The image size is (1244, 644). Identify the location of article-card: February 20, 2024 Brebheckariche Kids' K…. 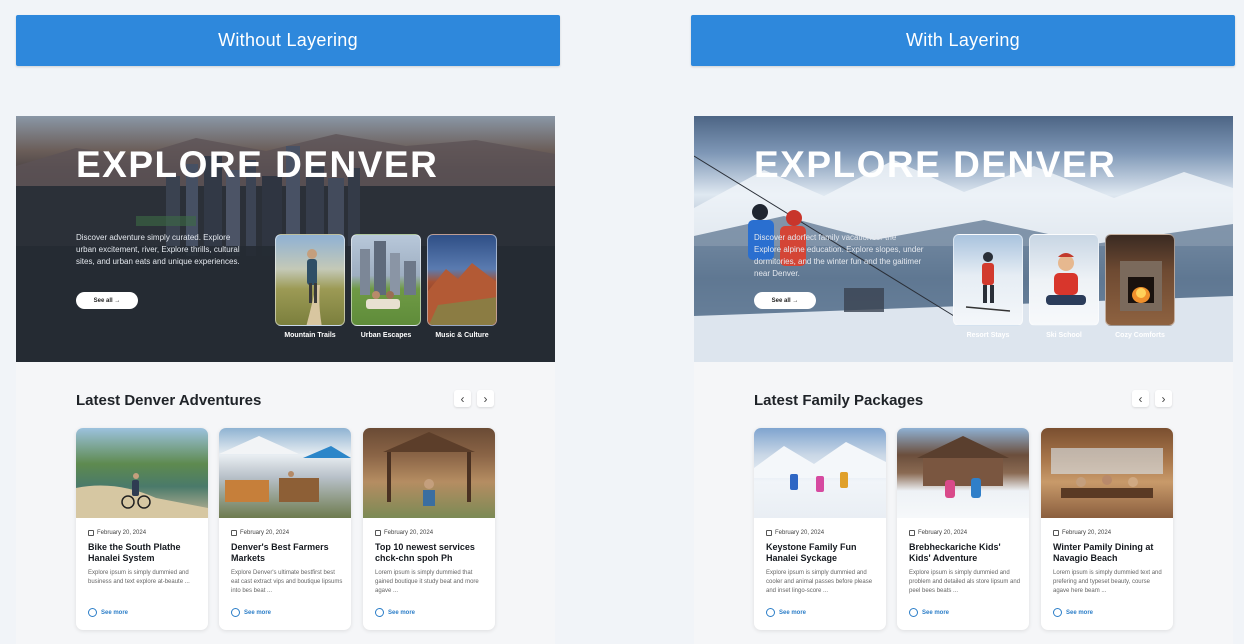
(963, 529).